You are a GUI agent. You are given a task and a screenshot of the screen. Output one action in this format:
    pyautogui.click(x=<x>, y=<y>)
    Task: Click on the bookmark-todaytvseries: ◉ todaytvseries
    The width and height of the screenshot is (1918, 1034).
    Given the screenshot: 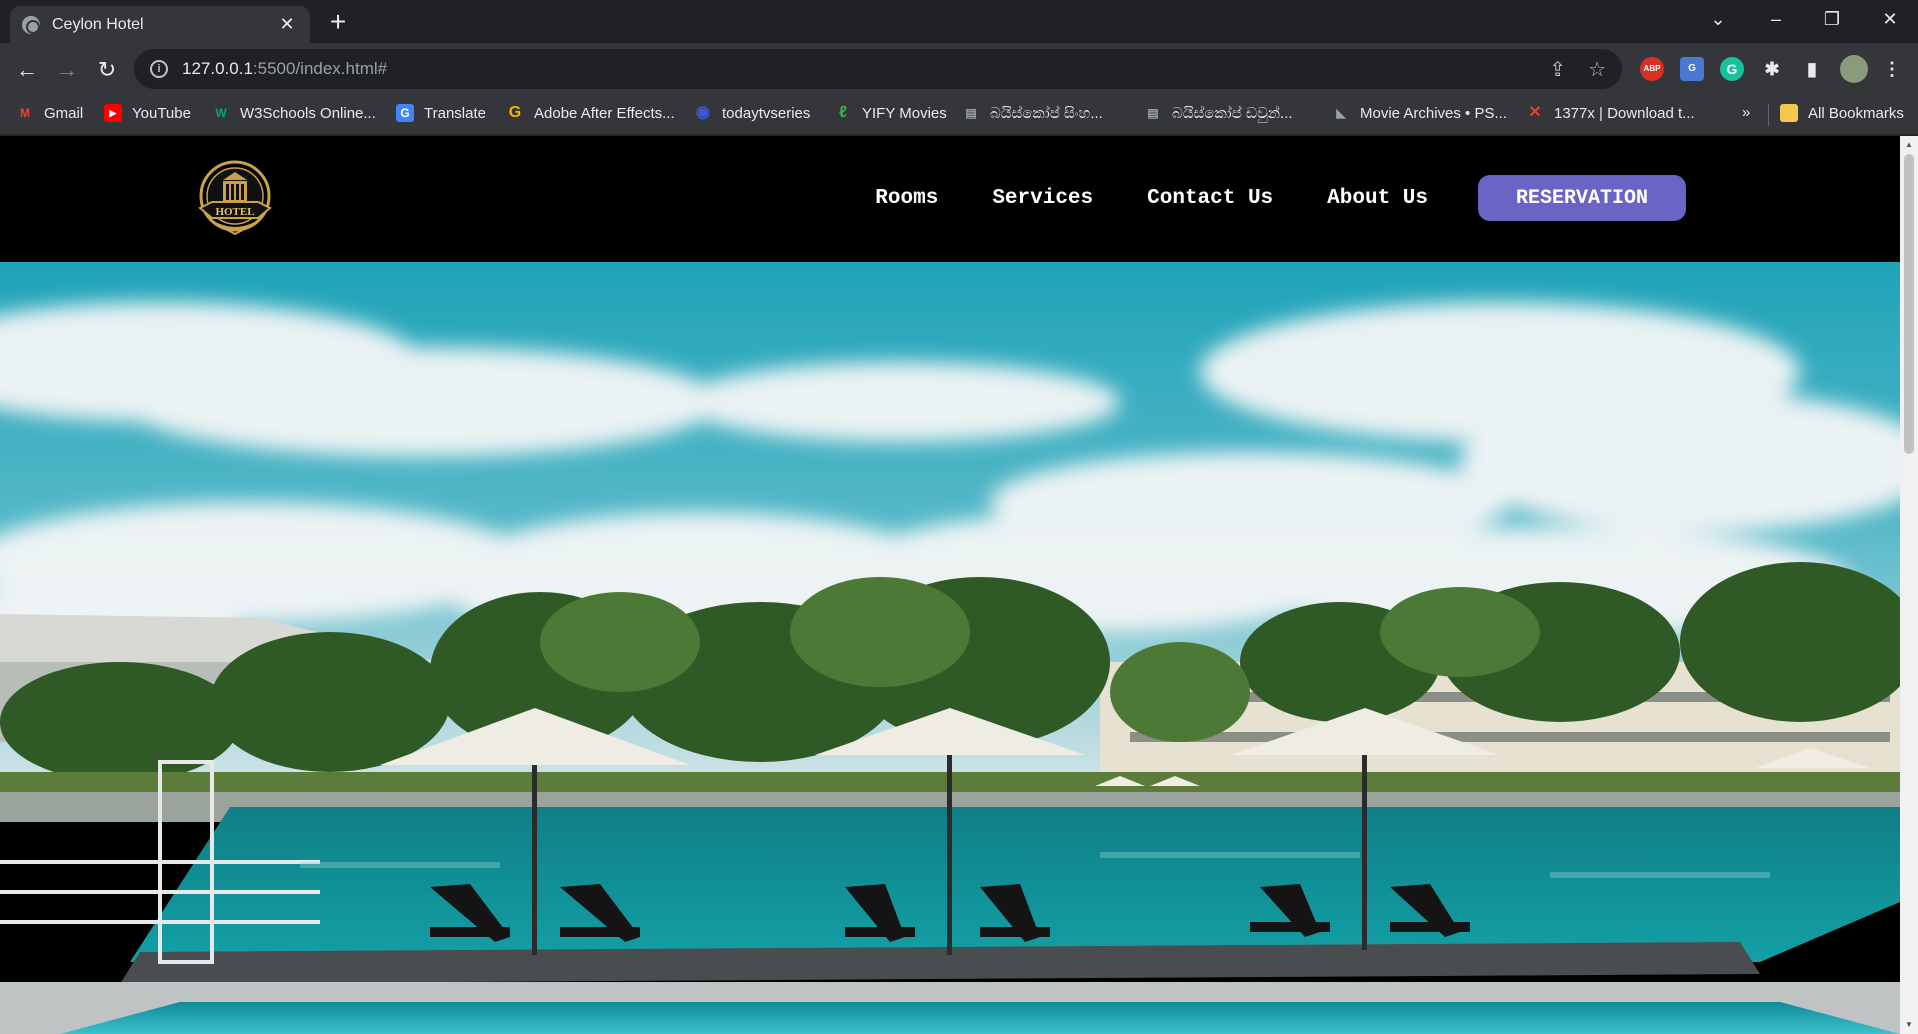 What is the action you would take?
    pyautogui.click(x=752, y=113)
    